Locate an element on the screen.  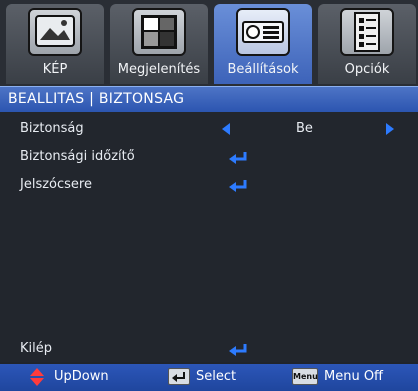
menu-item-label: Biztonsági időzítő is located at coordinates (77, 156).